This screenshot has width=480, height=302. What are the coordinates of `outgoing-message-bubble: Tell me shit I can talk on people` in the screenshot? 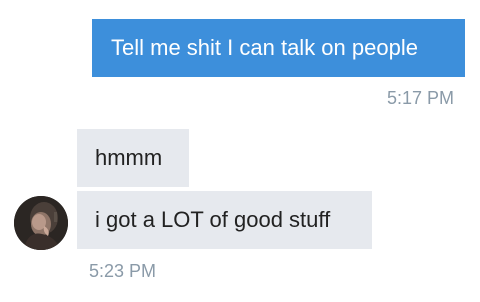 It's located at (278, 48).